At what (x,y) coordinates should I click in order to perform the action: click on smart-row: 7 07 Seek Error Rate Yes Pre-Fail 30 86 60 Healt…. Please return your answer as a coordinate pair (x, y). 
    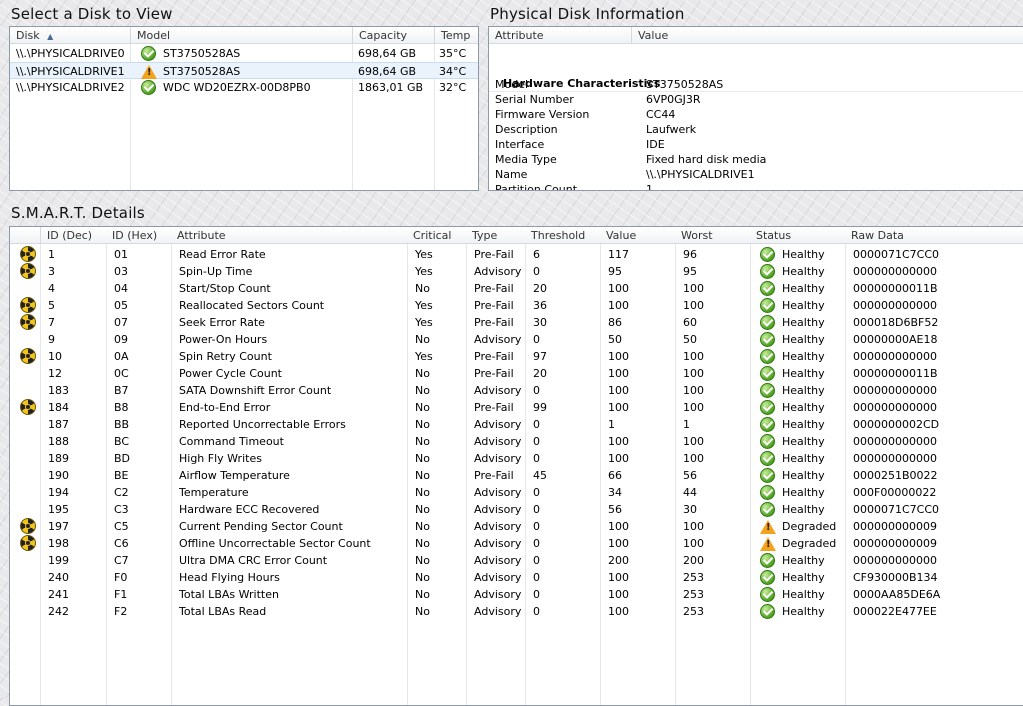
    Looking at the image, I should click on (516, 322).